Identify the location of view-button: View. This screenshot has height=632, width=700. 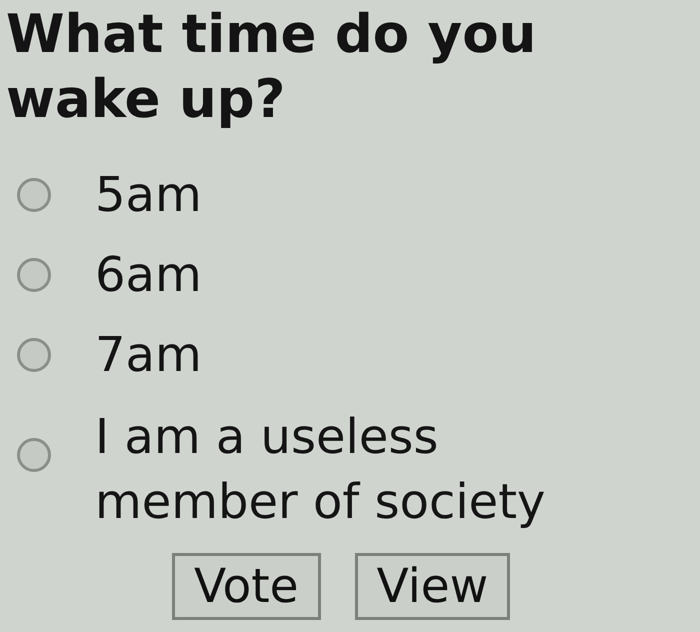
(432, 586).